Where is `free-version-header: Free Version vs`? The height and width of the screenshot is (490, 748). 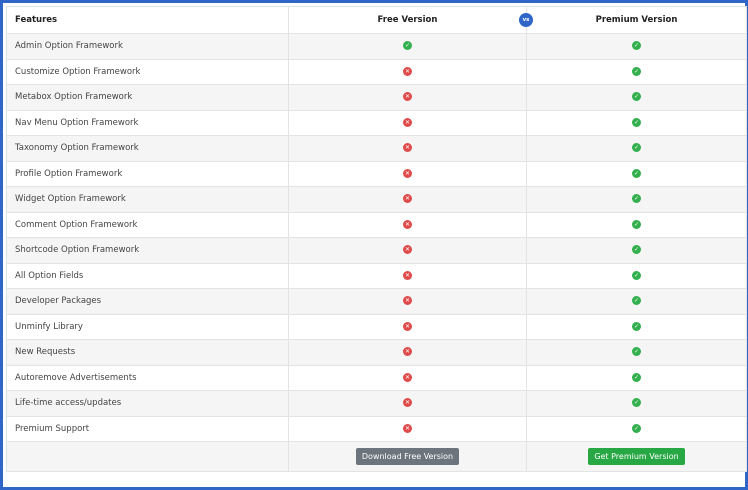
free-version-header: Free Version vs is located at coordinates (410, 20).